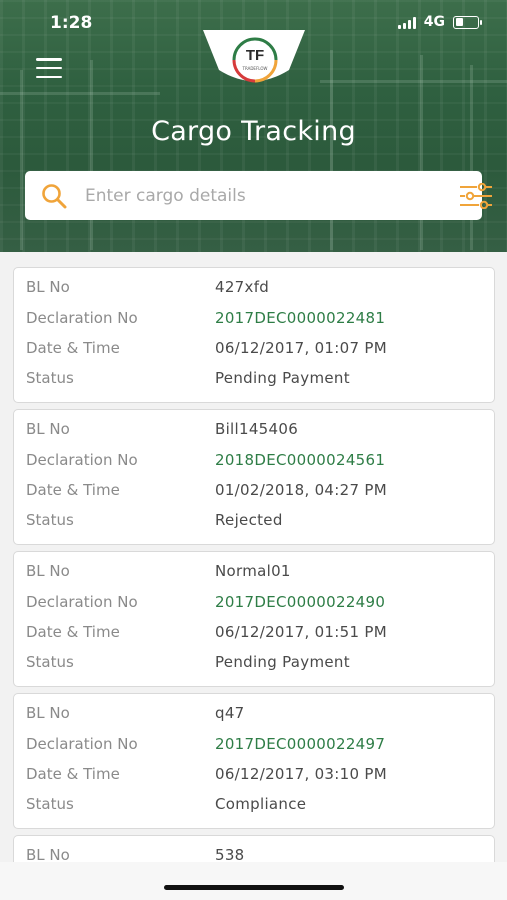 The width and height of the screenshot is (507, 900). I want to click on app-logo: TF TRADEFLOW, so click(255, 60).